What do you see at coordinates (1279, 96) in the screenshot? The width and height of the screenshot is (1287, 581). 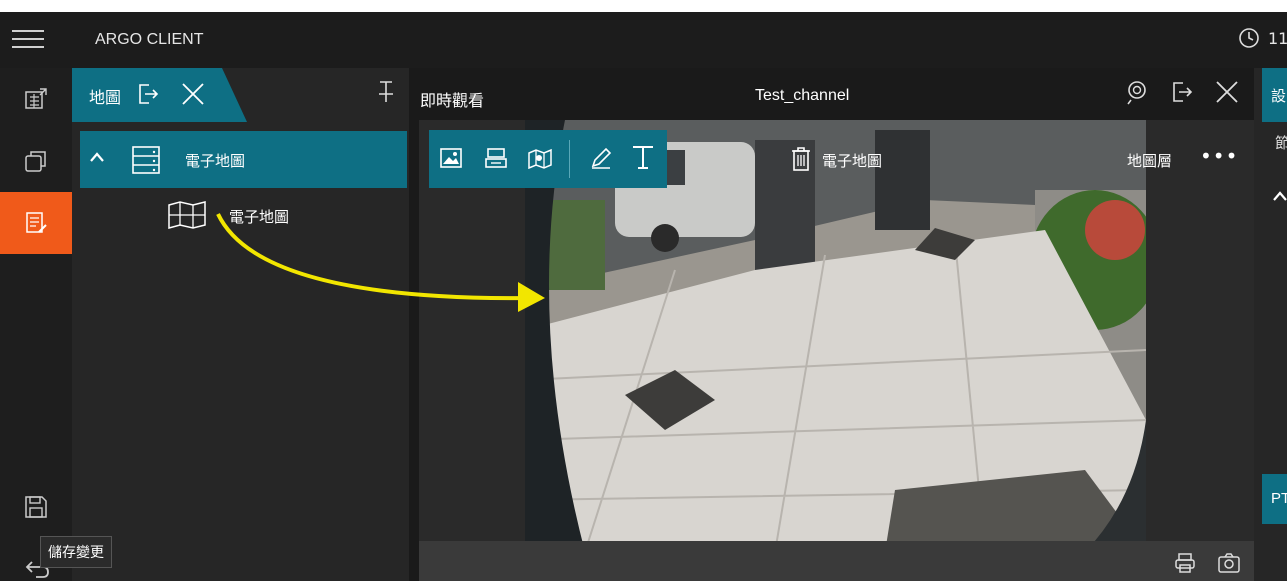 I see `tab-settings-label: 設` at bounding box center [1279, 96].